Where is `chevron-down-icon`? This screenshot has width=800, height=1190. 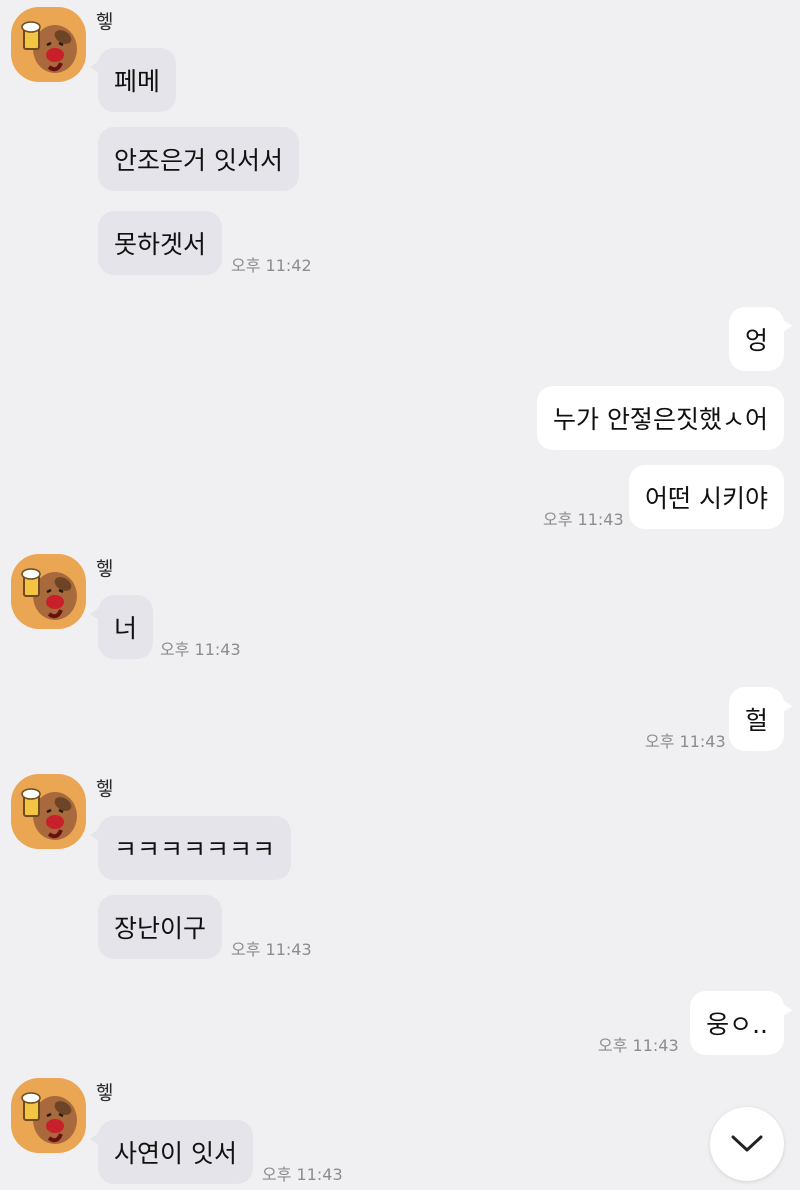 chevron-down-icon is located at coordinates (747, 1143).